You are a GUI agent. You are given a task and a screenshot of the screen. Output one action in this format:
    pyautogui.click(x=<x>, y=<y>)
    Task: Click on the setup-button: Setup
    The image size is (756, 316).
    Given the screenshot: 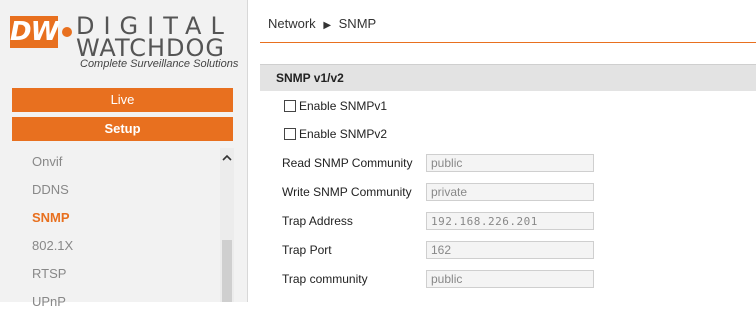 What is the action you would take?
    pyautogui.click(x=122, y=129)
    